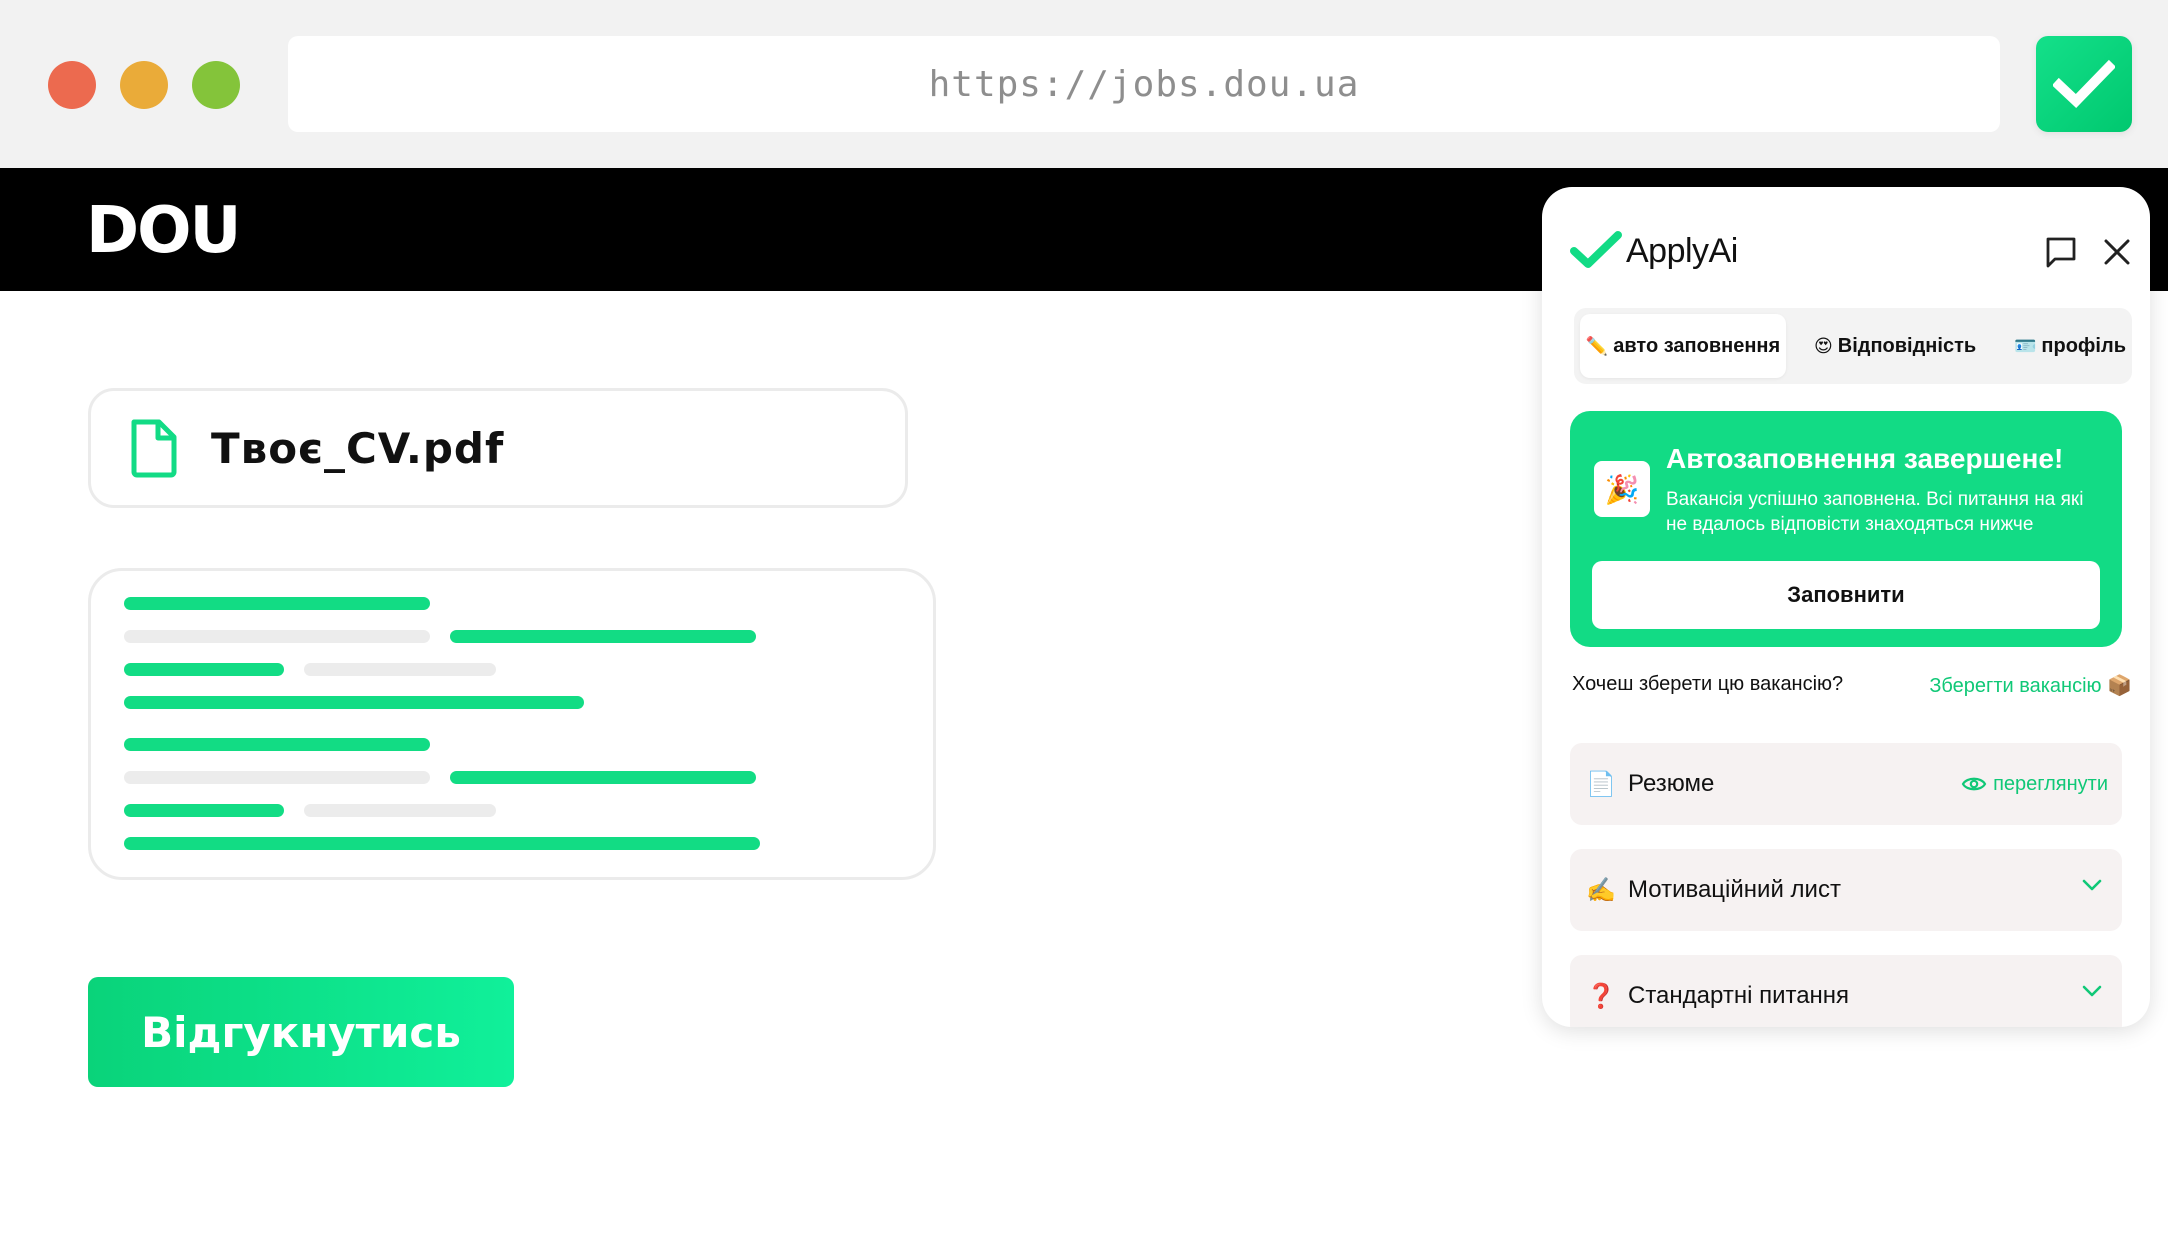 The height and width of the screenshot is (1257, 2168). I want to click on save-vacancy-label: Зберегти вакансію, so click(2015, 686).